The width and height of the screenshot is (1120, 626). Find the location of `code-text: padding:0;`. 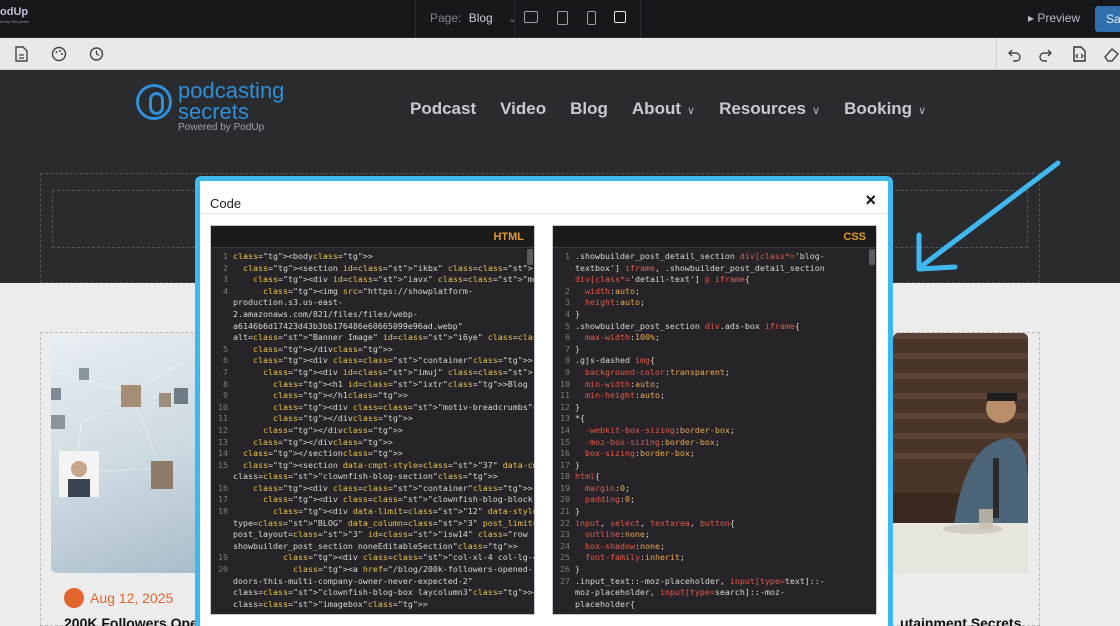

code-text: padding:0; is located at coordinates (610, 499).